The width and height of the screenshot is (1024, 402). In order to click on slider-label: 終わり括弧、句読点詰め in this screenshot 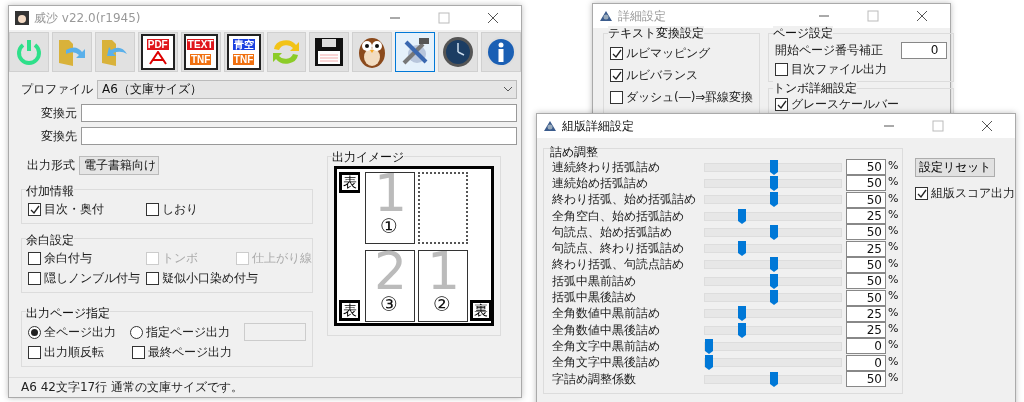, I will do `click(618, 265)`.